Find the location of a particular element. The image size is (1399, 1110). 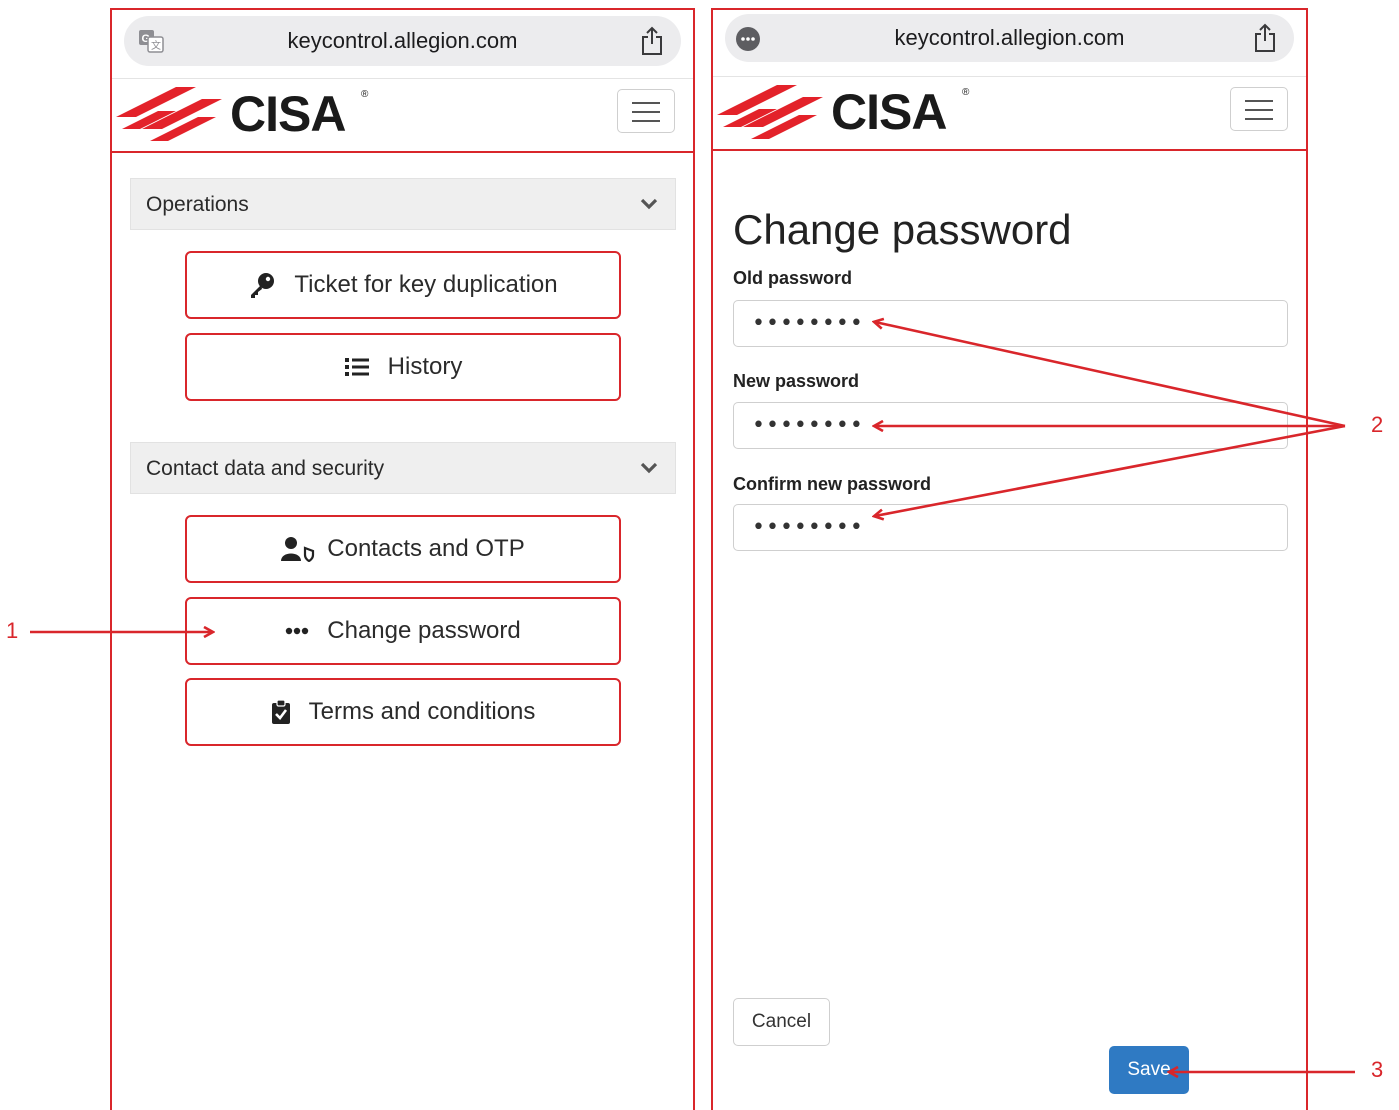

new-password-field: •••••••• is located at coordinates (1010, 425).